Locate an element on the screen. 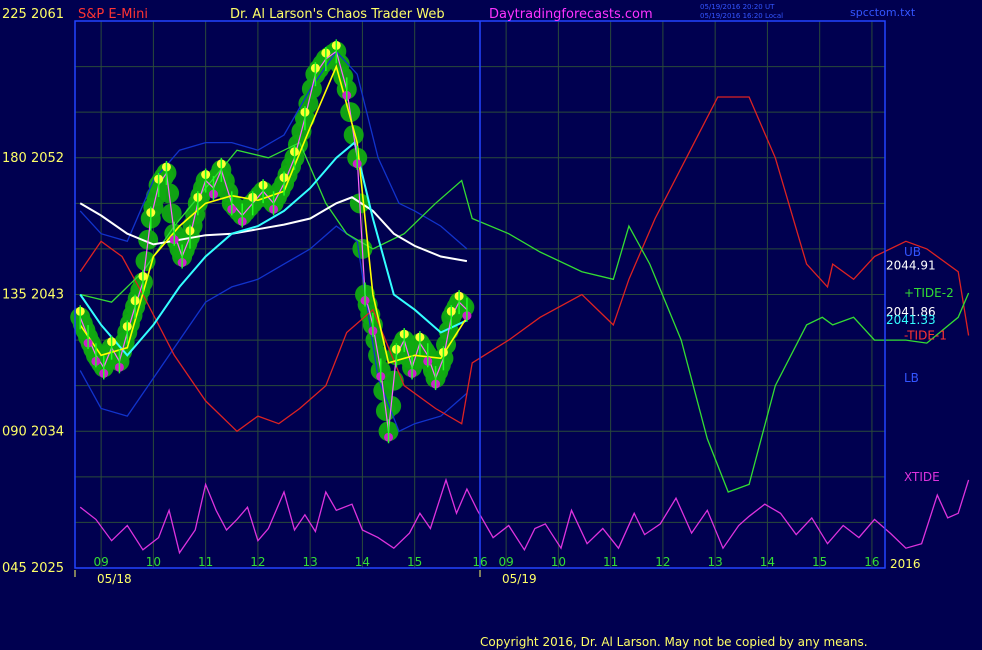 The height and width of the screenshot is (650, 982). y-left-top-tick: 225 2061 is located at coordinates (33, 14).